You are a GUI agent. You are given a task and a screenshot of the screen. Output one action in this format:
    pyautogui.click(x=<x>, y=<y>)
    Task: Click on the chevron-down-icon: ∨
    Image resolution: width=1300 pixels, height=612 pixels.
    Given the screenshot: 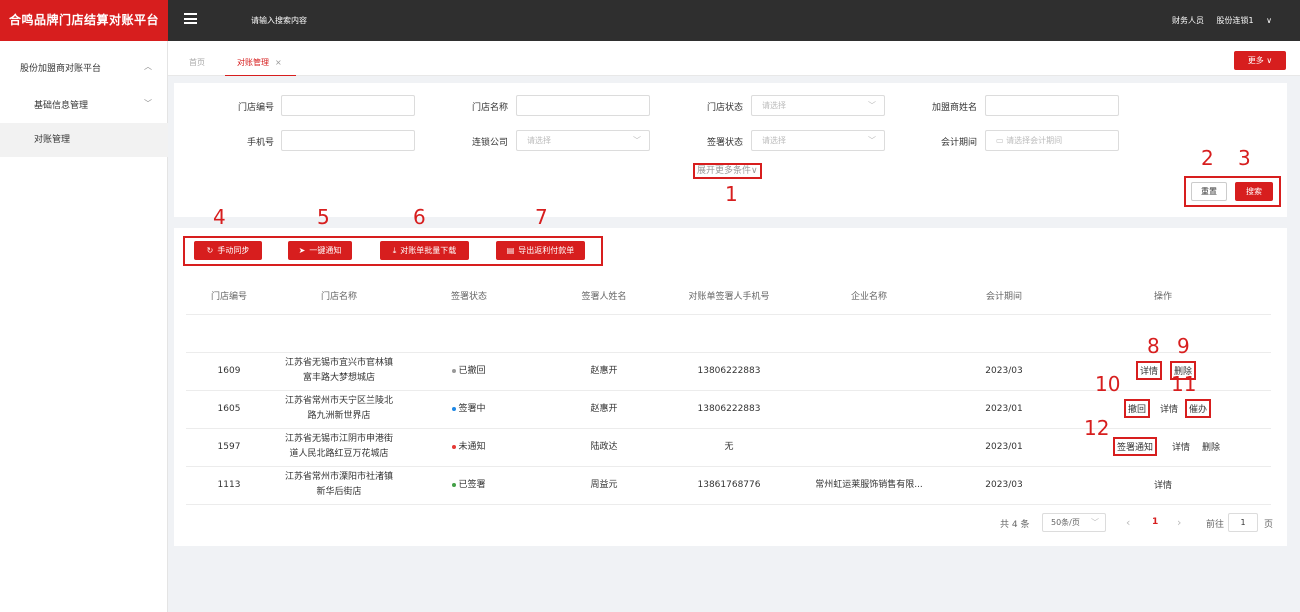 What is the action you would take?
    pyautogui.click(x=1269, y=20)
    